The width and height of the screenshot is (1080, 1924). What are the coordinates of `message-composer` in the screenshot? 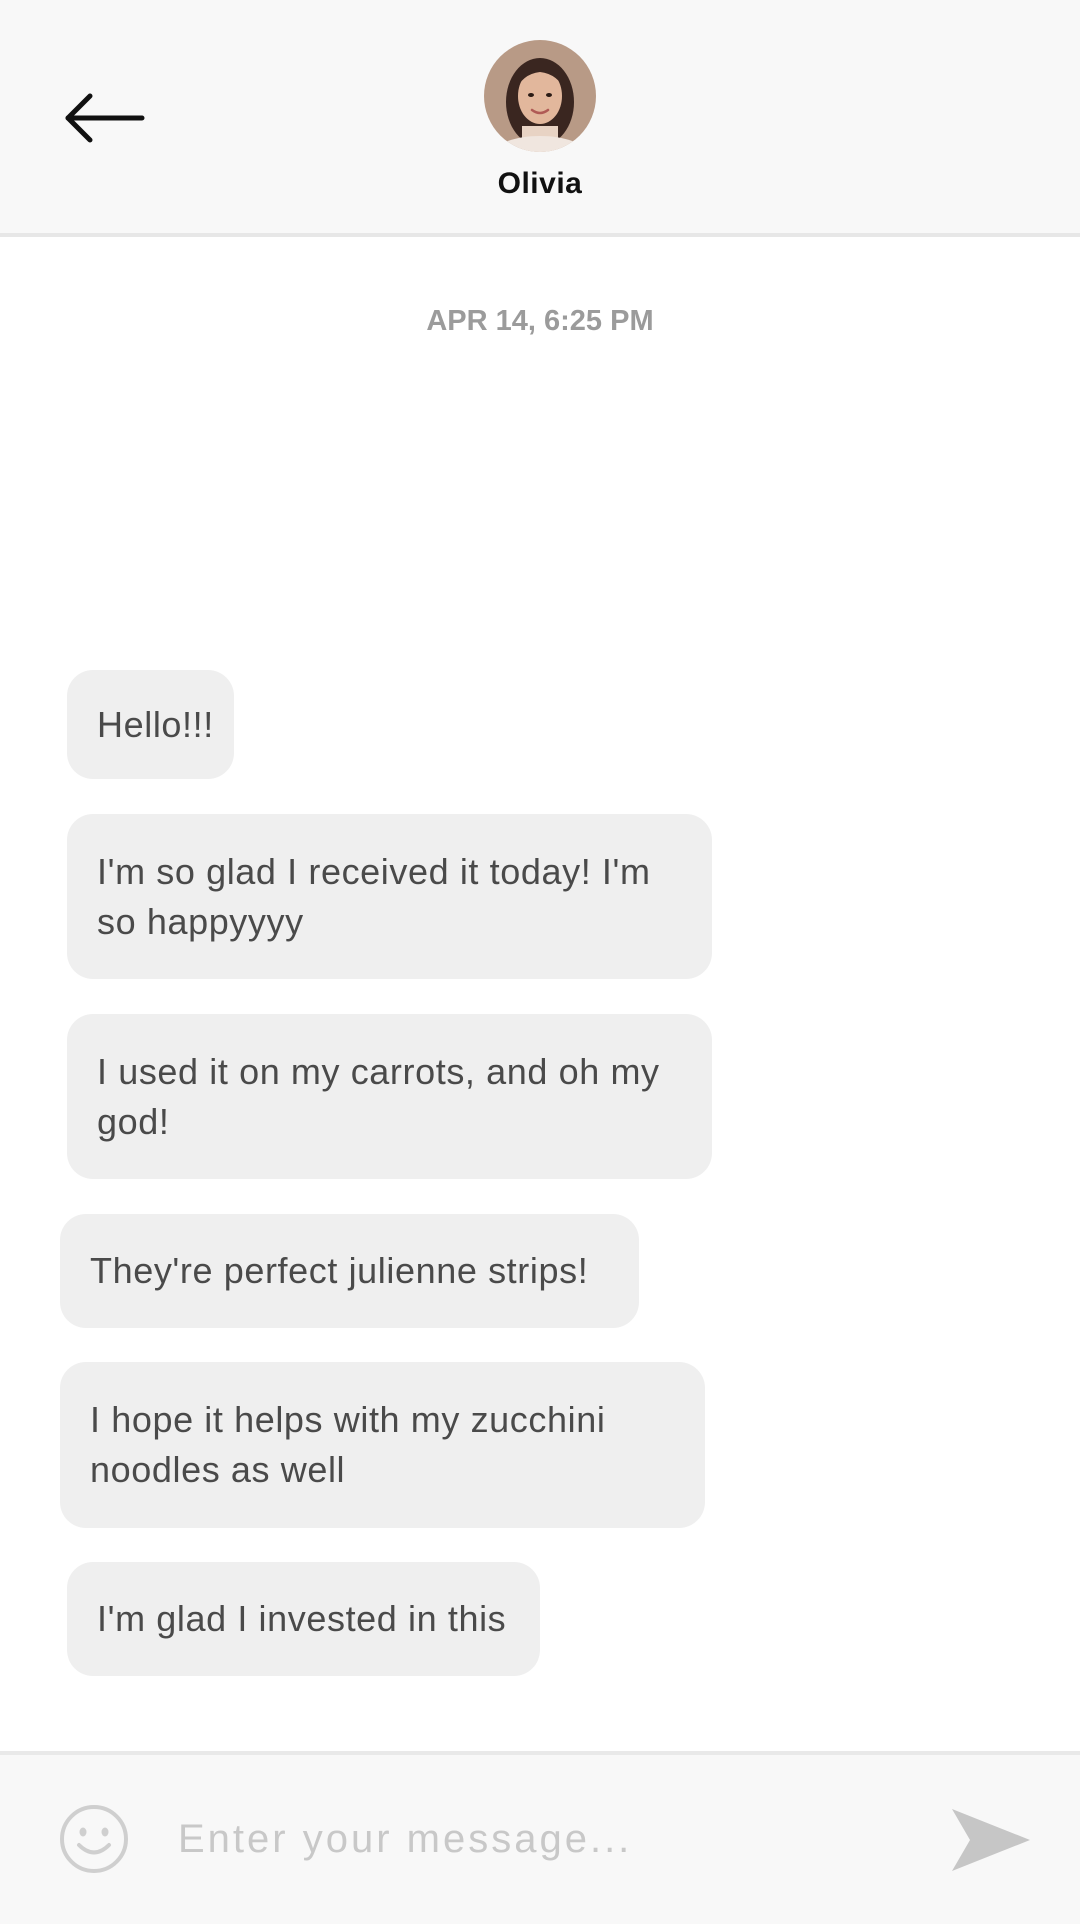 It's located at (540, 1837).